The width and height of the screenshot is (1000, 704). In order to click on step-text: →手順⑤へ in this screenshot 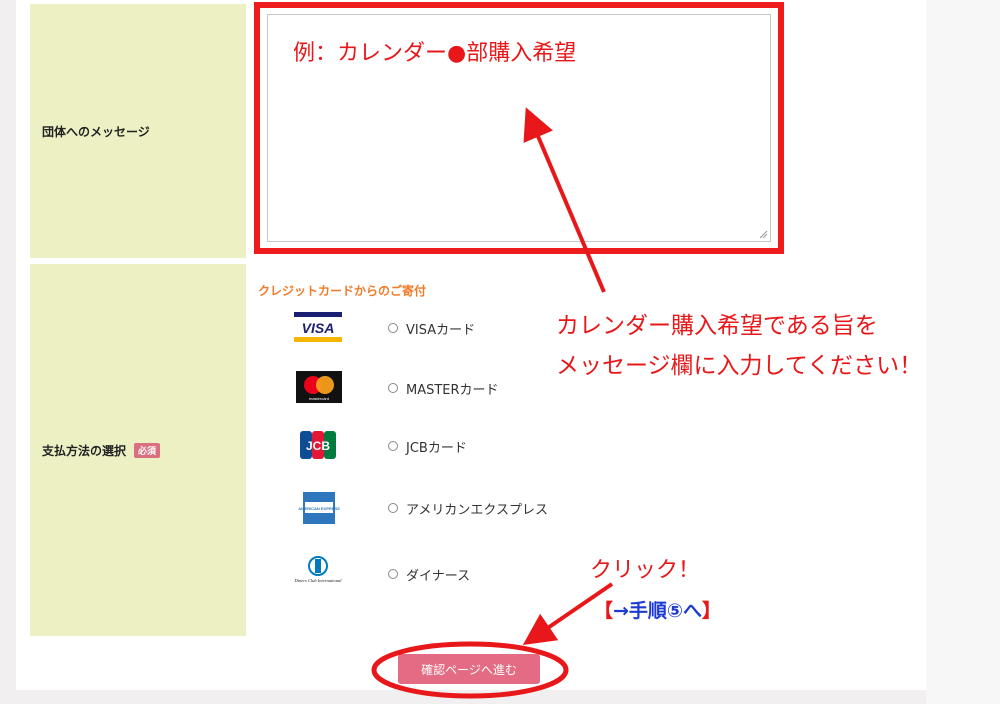, I will do `click(658, 611)`.